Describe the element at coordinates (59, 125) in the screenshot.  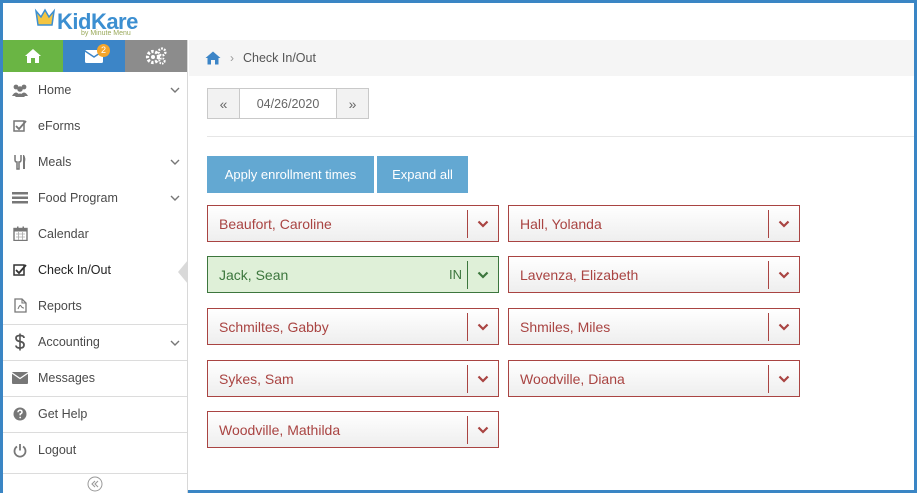
I see `sidebar-item-label: eForms` at that location.